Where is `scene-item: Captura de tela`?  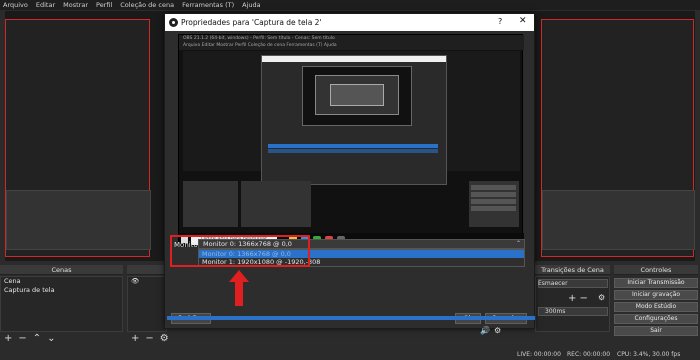 scene-item: Captura de tela is located at coordinates (61, 290).